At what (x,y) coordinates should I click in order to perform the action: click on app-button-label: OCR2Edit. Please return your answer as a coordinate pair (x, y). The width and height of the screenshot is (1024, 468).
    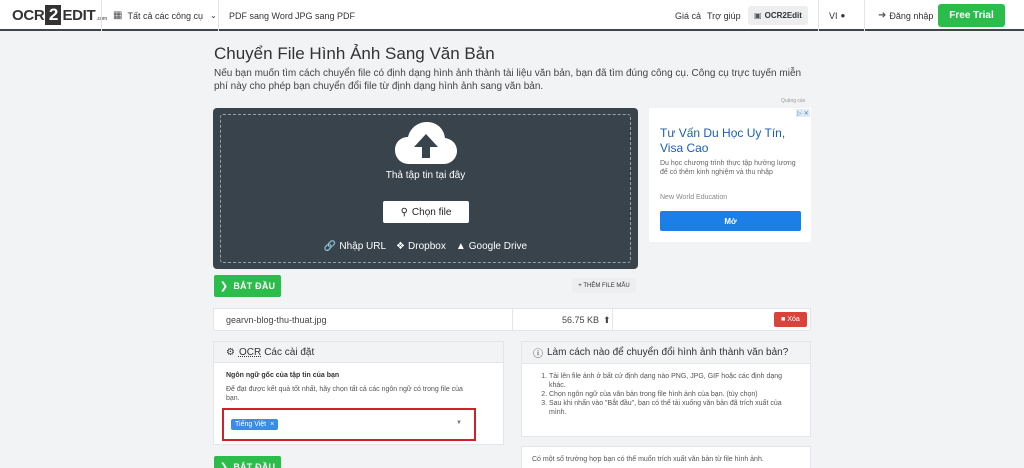
    Looking at the image, I should click on (783, 15).